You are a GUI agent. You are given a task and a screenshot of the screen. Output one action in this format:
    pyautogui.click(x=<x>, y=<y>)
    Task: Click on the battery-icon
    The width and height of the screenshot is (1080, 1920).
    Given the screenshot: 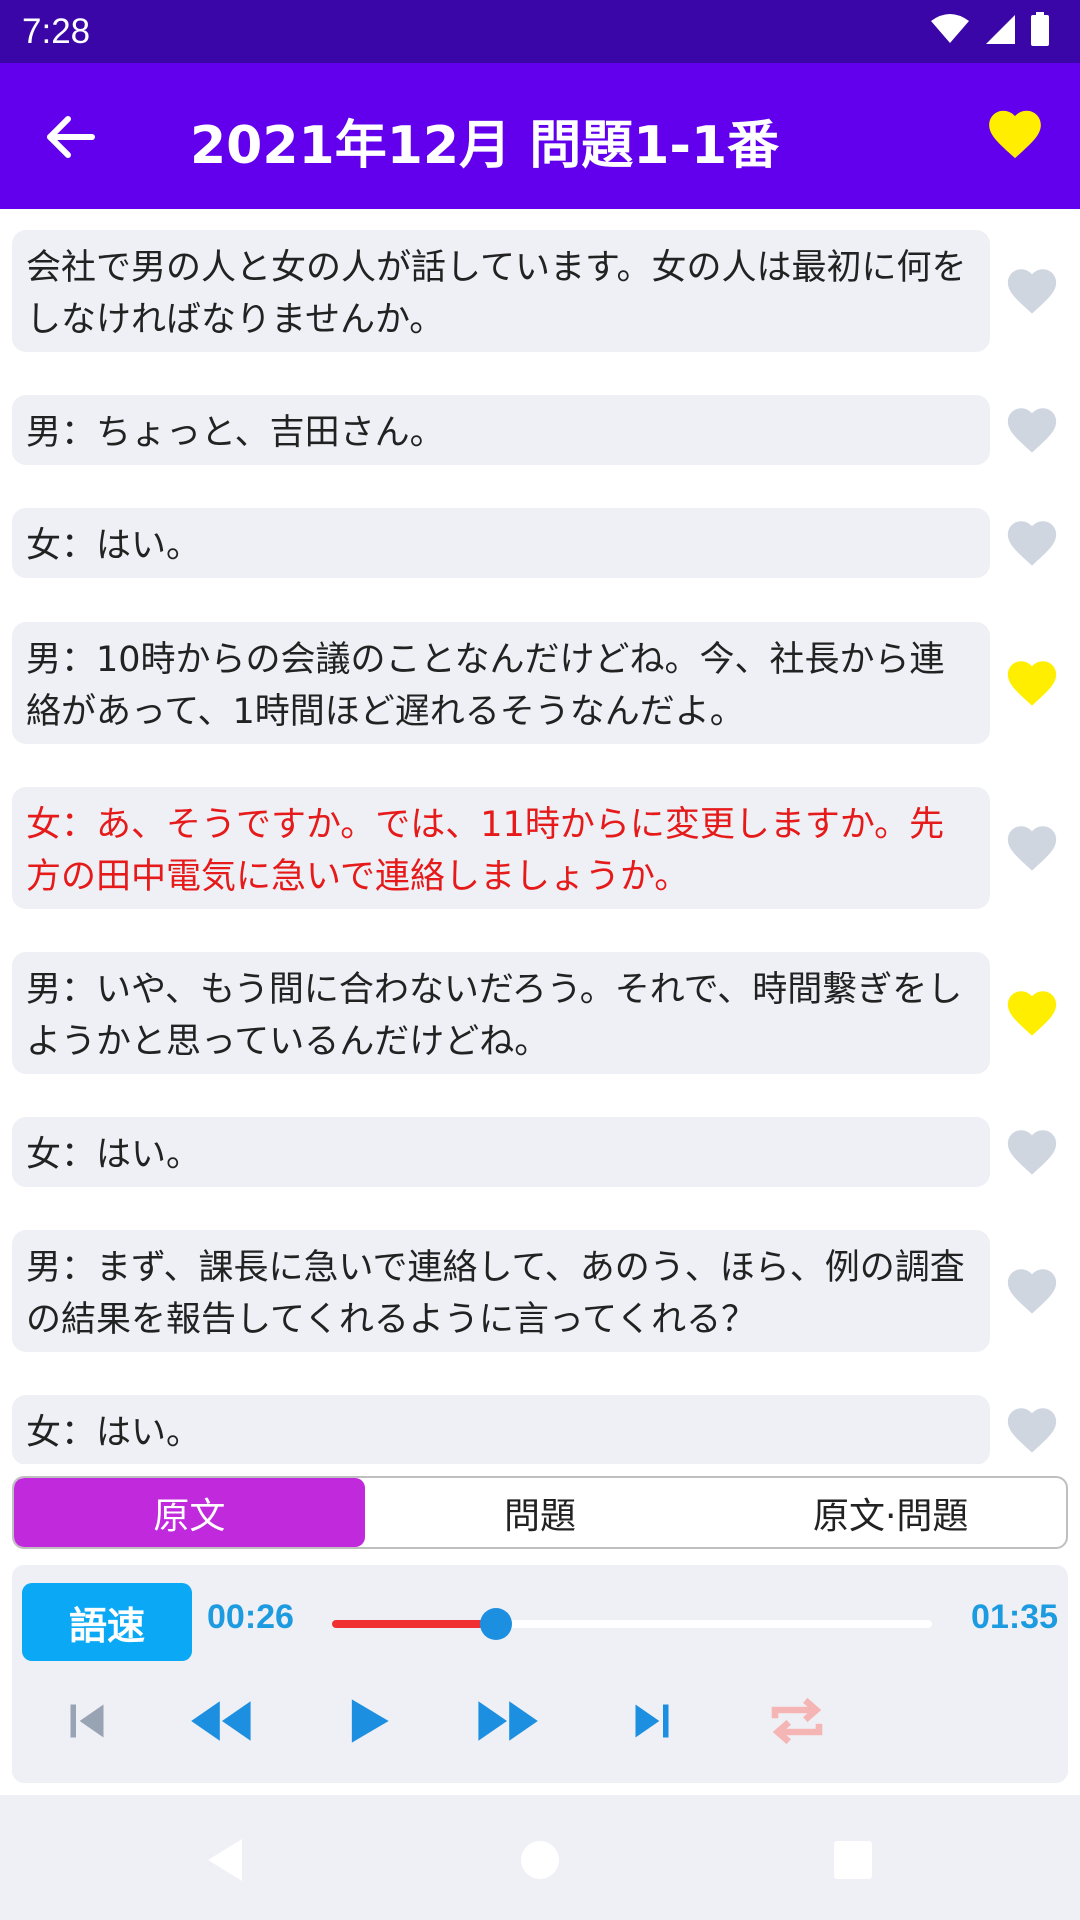 What is the action you would take?
    pyautogui.click(x=1040, y=31)
    